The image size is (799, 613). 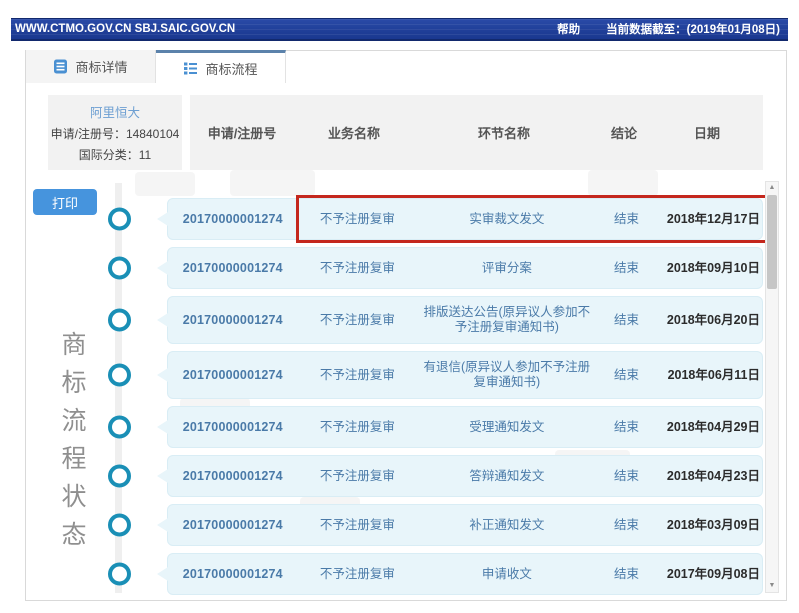 What do you see at coordinates (623, 133) in the screenshot?
I see `column-header: 结论` at bounding box center [623, 133].